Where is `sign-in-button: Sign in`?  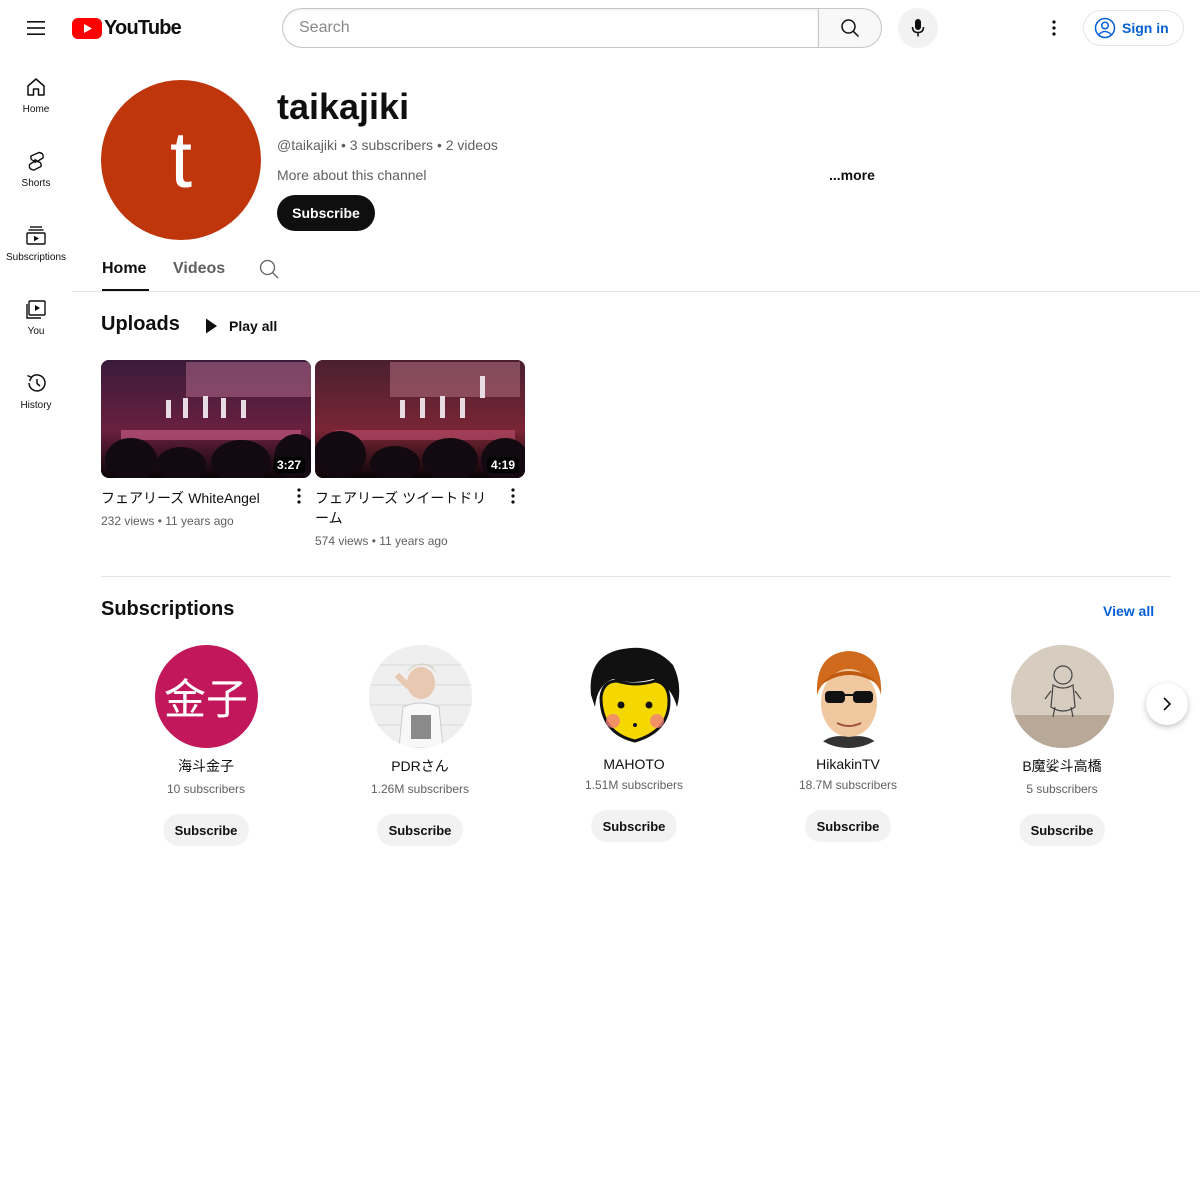
sign-in-button: Sign in is located at coordinates (1133, 28).